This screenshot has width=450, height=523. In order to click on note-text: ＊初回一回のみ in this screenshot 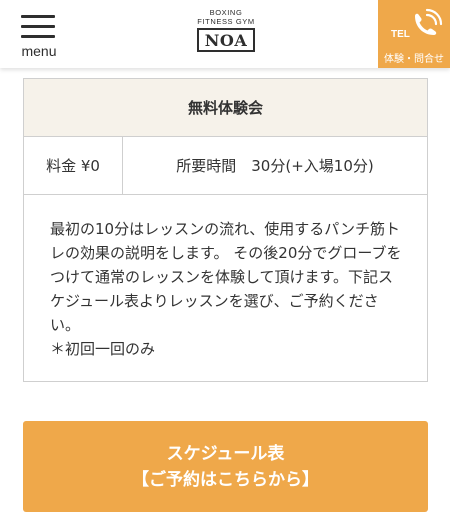, I will do `click(103, 349)`.